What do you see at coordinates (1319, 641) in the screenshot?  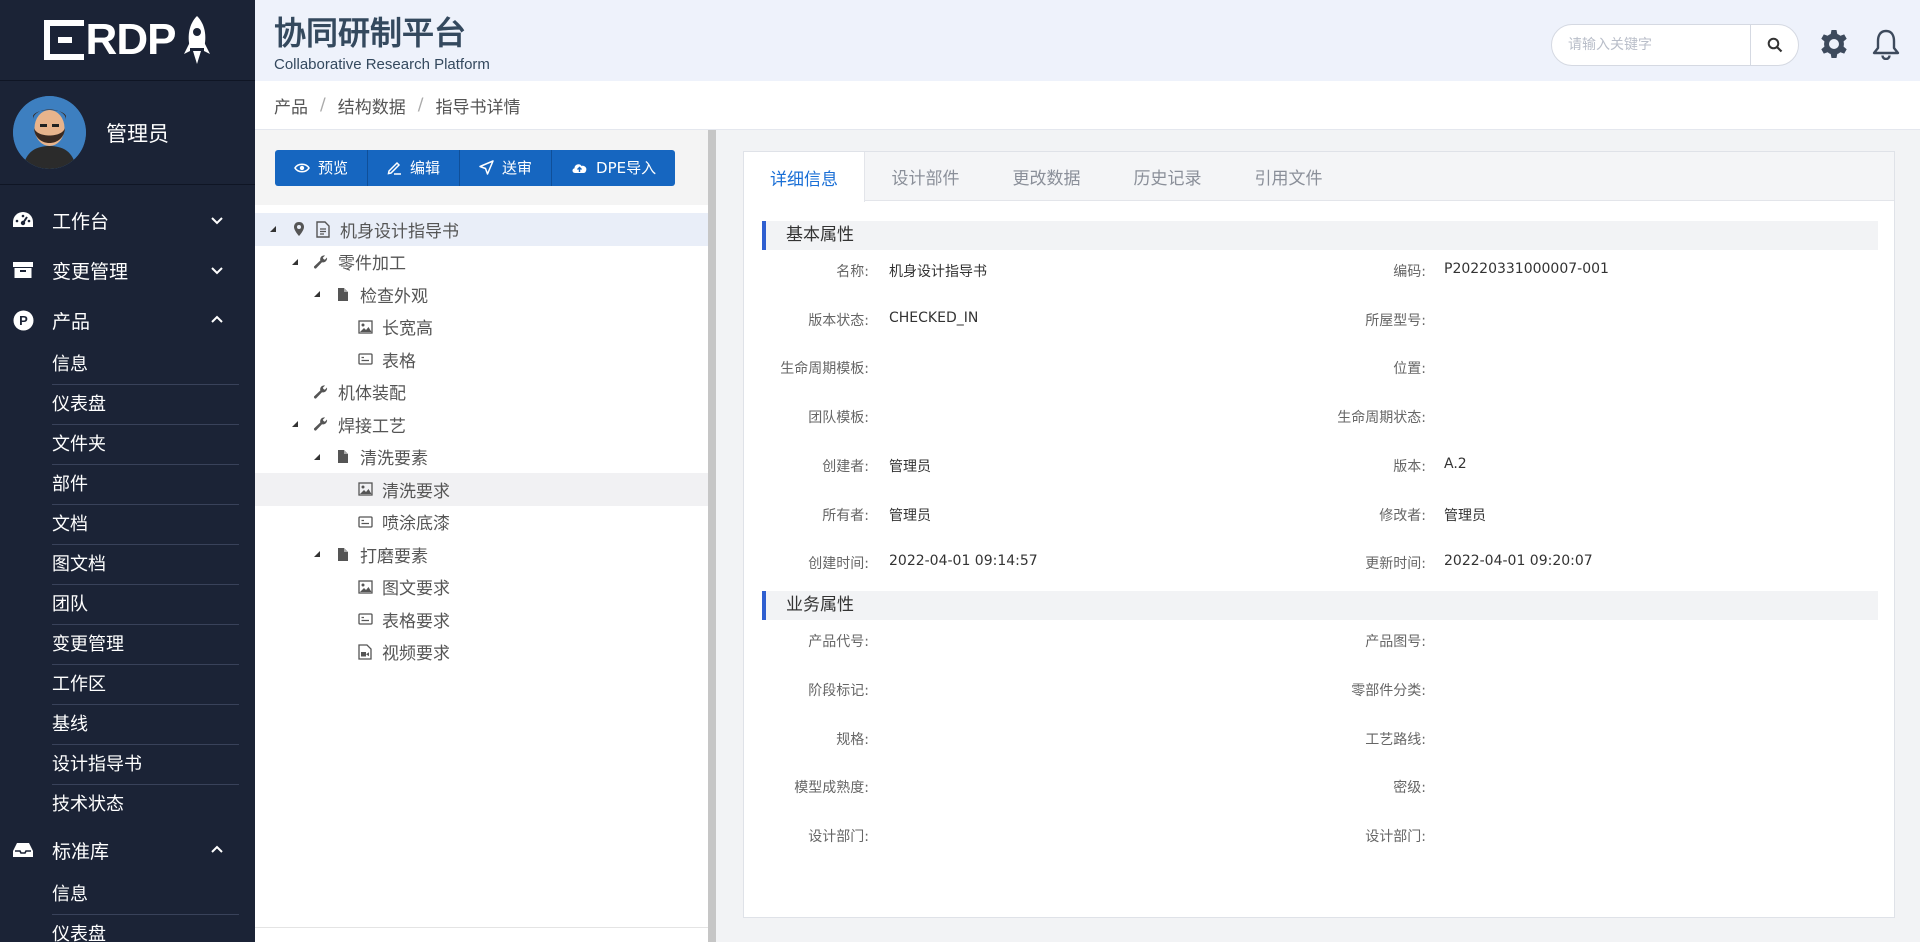 I see `field-row: 产品代号: 产品图号:` at bounding box center [1319, 641].